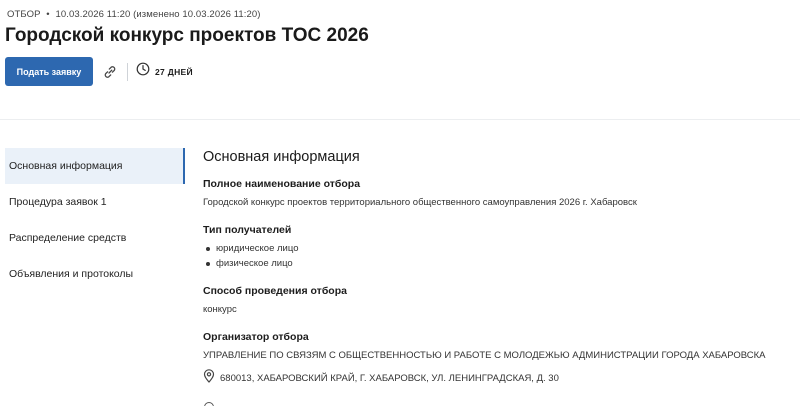 This screenshot has width=800, height=406. What do you see at coordinates (498, 256) in the screenshot?
I see `recipients-list: юридическое лицо физическое лицо` at bounding box center [498, 256].